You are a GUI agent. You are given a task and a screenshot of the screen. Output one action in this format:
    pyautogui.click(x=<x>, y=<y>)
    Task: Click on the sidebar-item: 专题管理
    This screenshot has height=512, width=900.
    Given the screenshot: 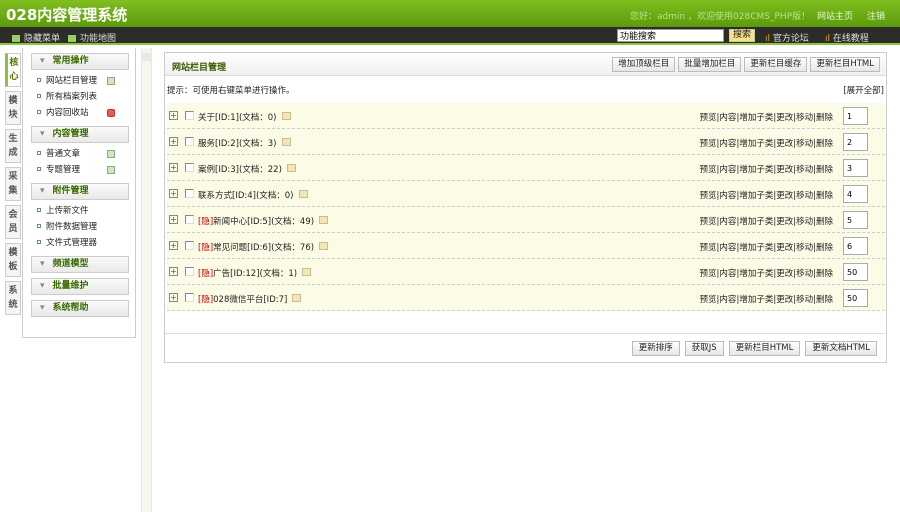 What is the action you would take?
    pyautogui.click(x=79, y=170)
    